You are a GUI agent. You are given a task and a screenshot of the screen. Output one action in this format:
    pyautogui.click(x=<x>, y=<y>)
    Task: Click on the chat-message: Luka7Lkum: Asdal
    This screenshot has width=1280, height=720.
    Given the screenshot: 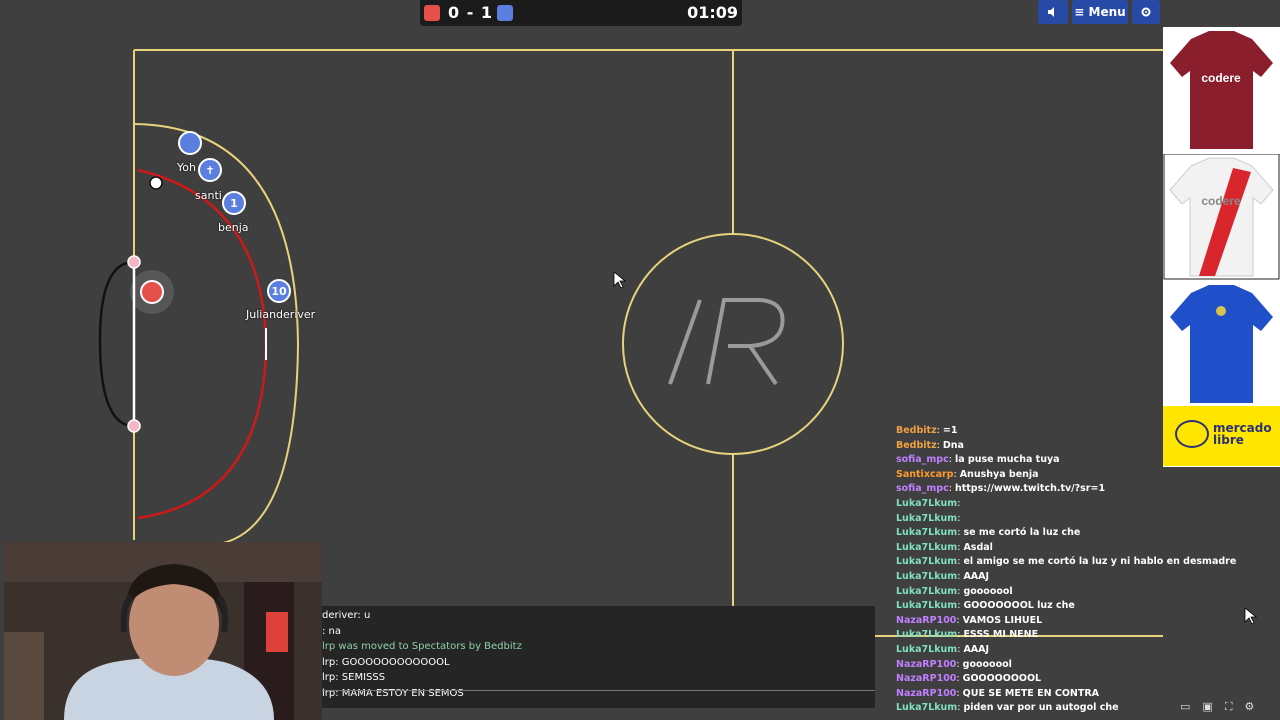 What is the action you would take?
    pyautogui.click(x=1076, y=548)
    